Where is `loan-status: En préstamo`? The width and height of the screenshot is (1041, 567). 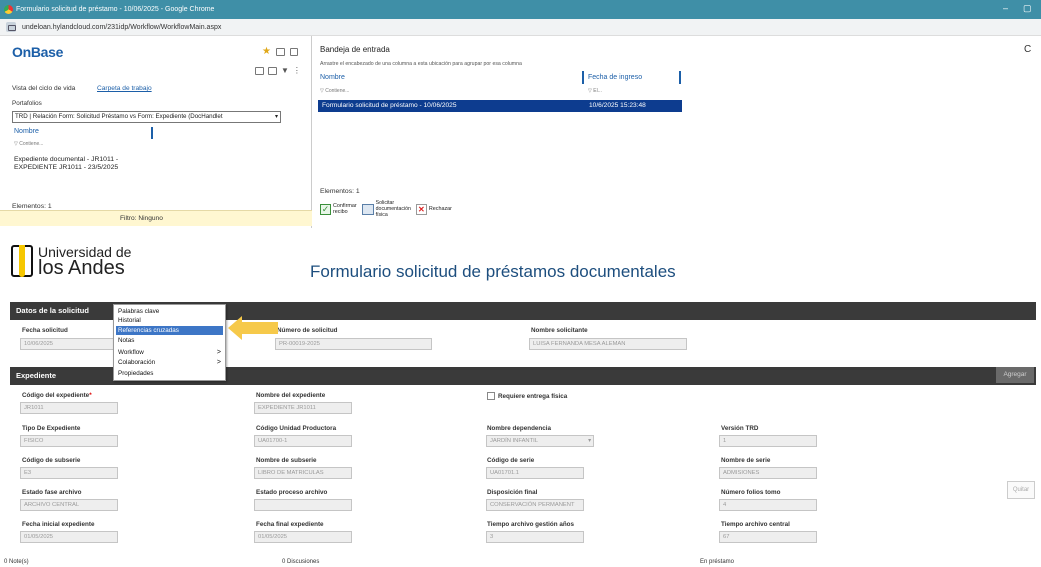
loan-status: En préstamo is located at coordinates (717, 562).